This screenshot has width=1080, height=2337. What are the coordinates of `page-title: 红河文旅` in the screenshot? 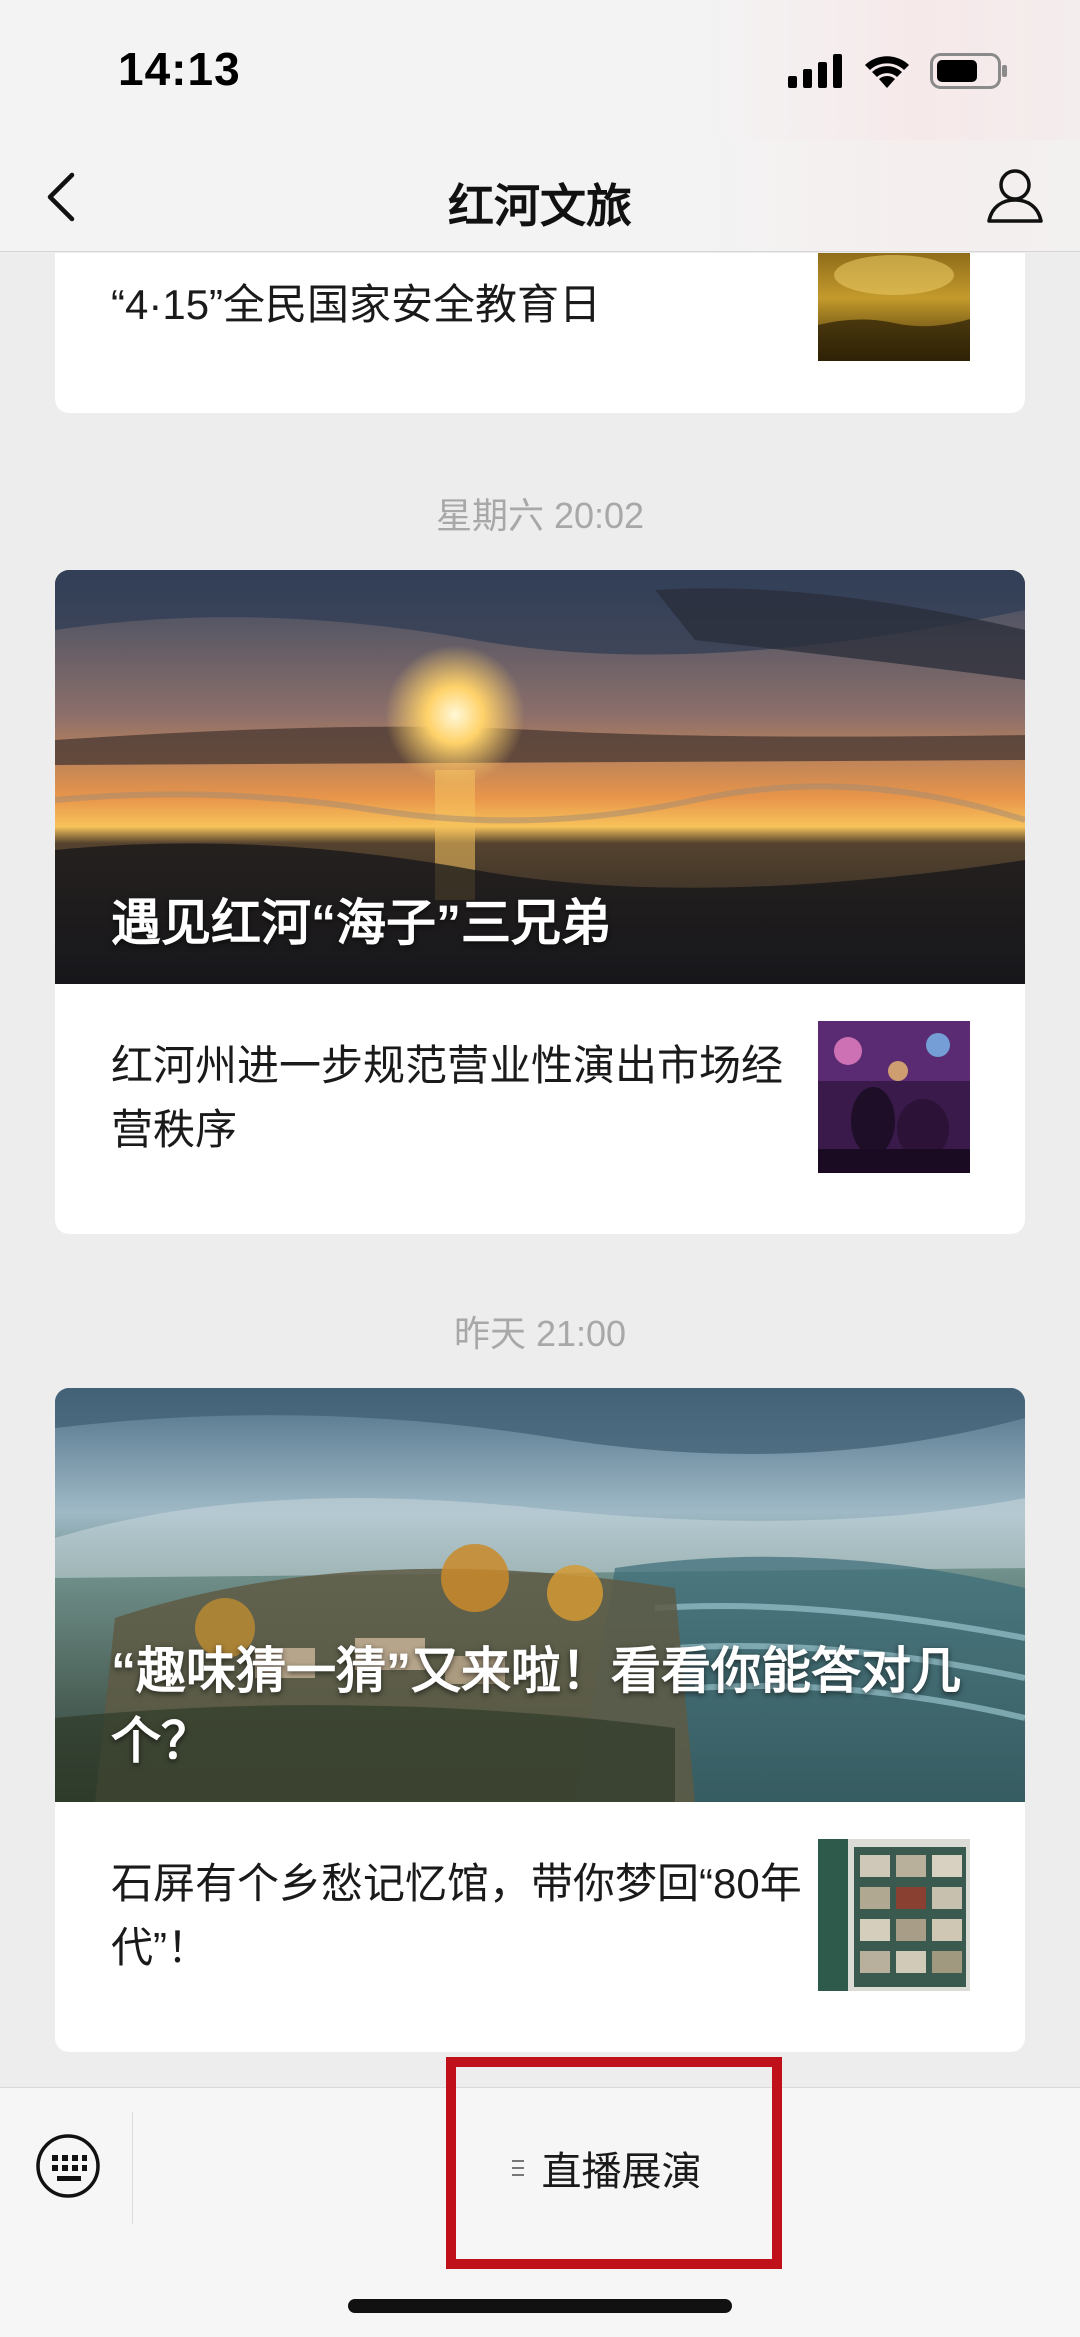 It's located at (540, 206).